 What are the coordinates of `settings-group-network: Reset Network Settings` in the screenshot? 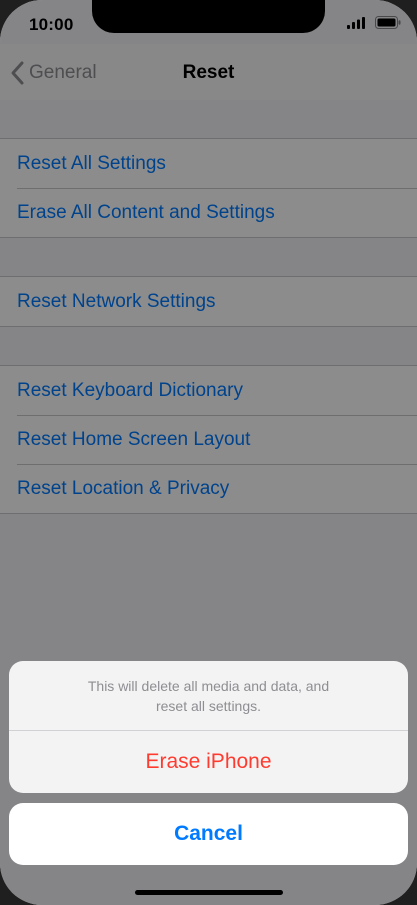 It's located at (208, 301).